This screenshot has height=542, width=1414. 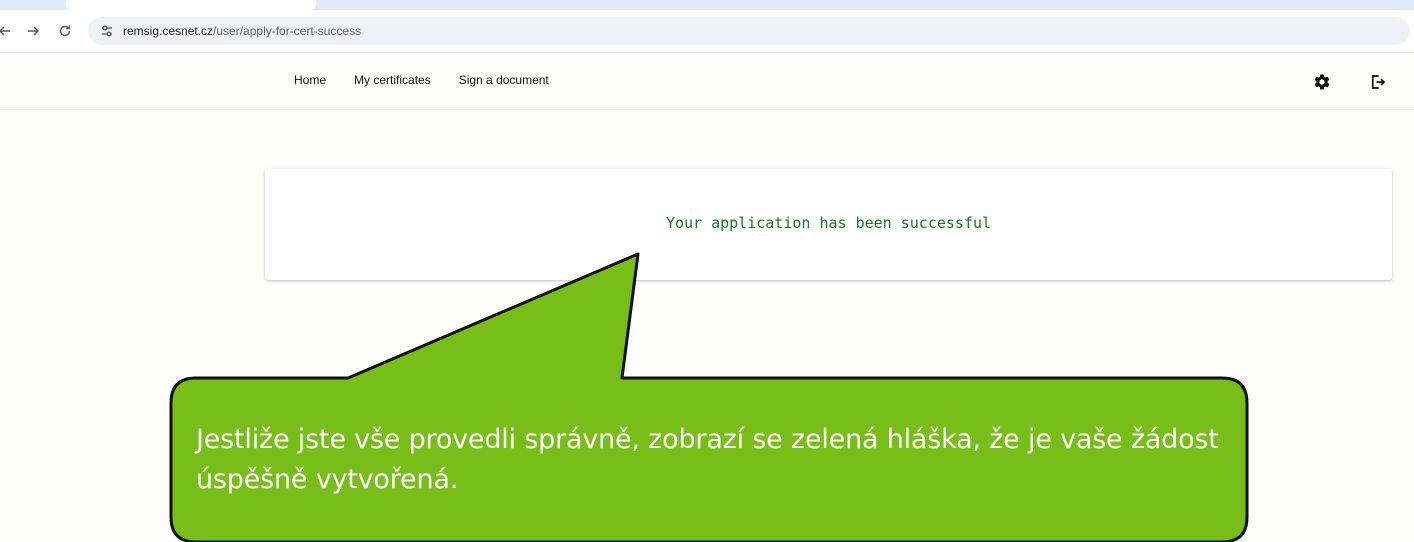 What do you see at coordinates (392, 80) in the screenshot?
I see `nav-my-certificates: My certificates` at bounding box center [392, 80].